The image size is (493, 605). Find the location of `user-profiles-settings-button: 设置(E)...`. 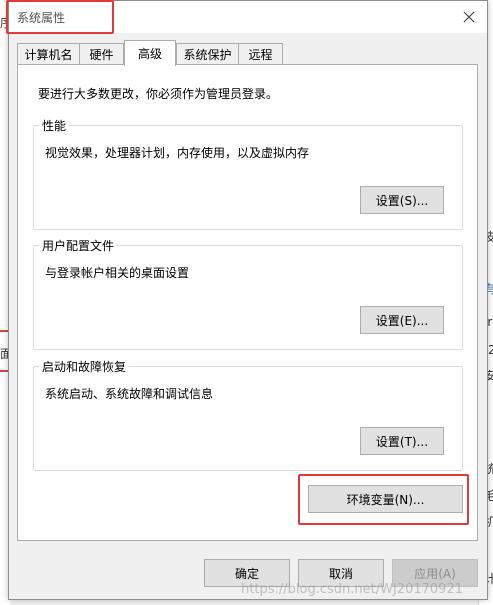

user-profiles-settings-button: 设置(E)... is located at coordinates (402, 320).